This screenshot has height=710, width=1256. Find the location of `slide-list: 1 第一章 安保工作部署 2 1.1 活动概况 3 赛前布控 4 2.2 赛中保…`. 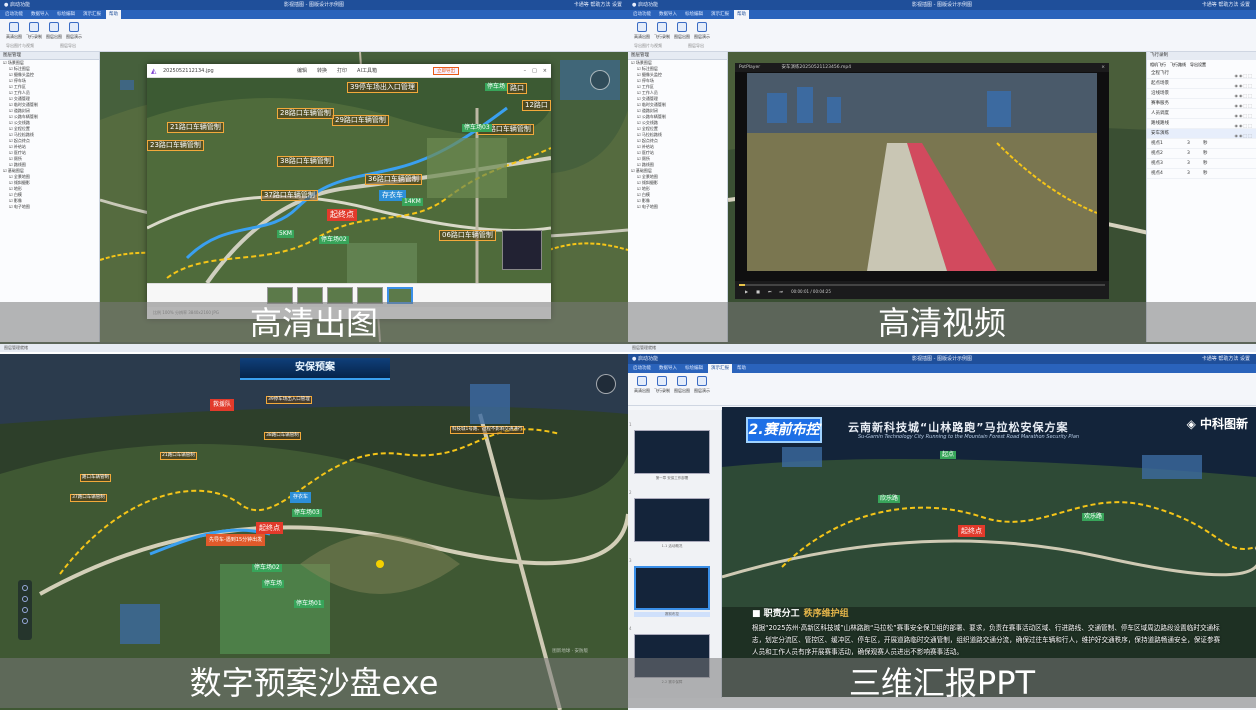

slide-list: 1 第一章 安保工作部署 2 1.1 活动概况 3 赛前布控 4 2.2 赛中保… is located at coordinates (675, 554).